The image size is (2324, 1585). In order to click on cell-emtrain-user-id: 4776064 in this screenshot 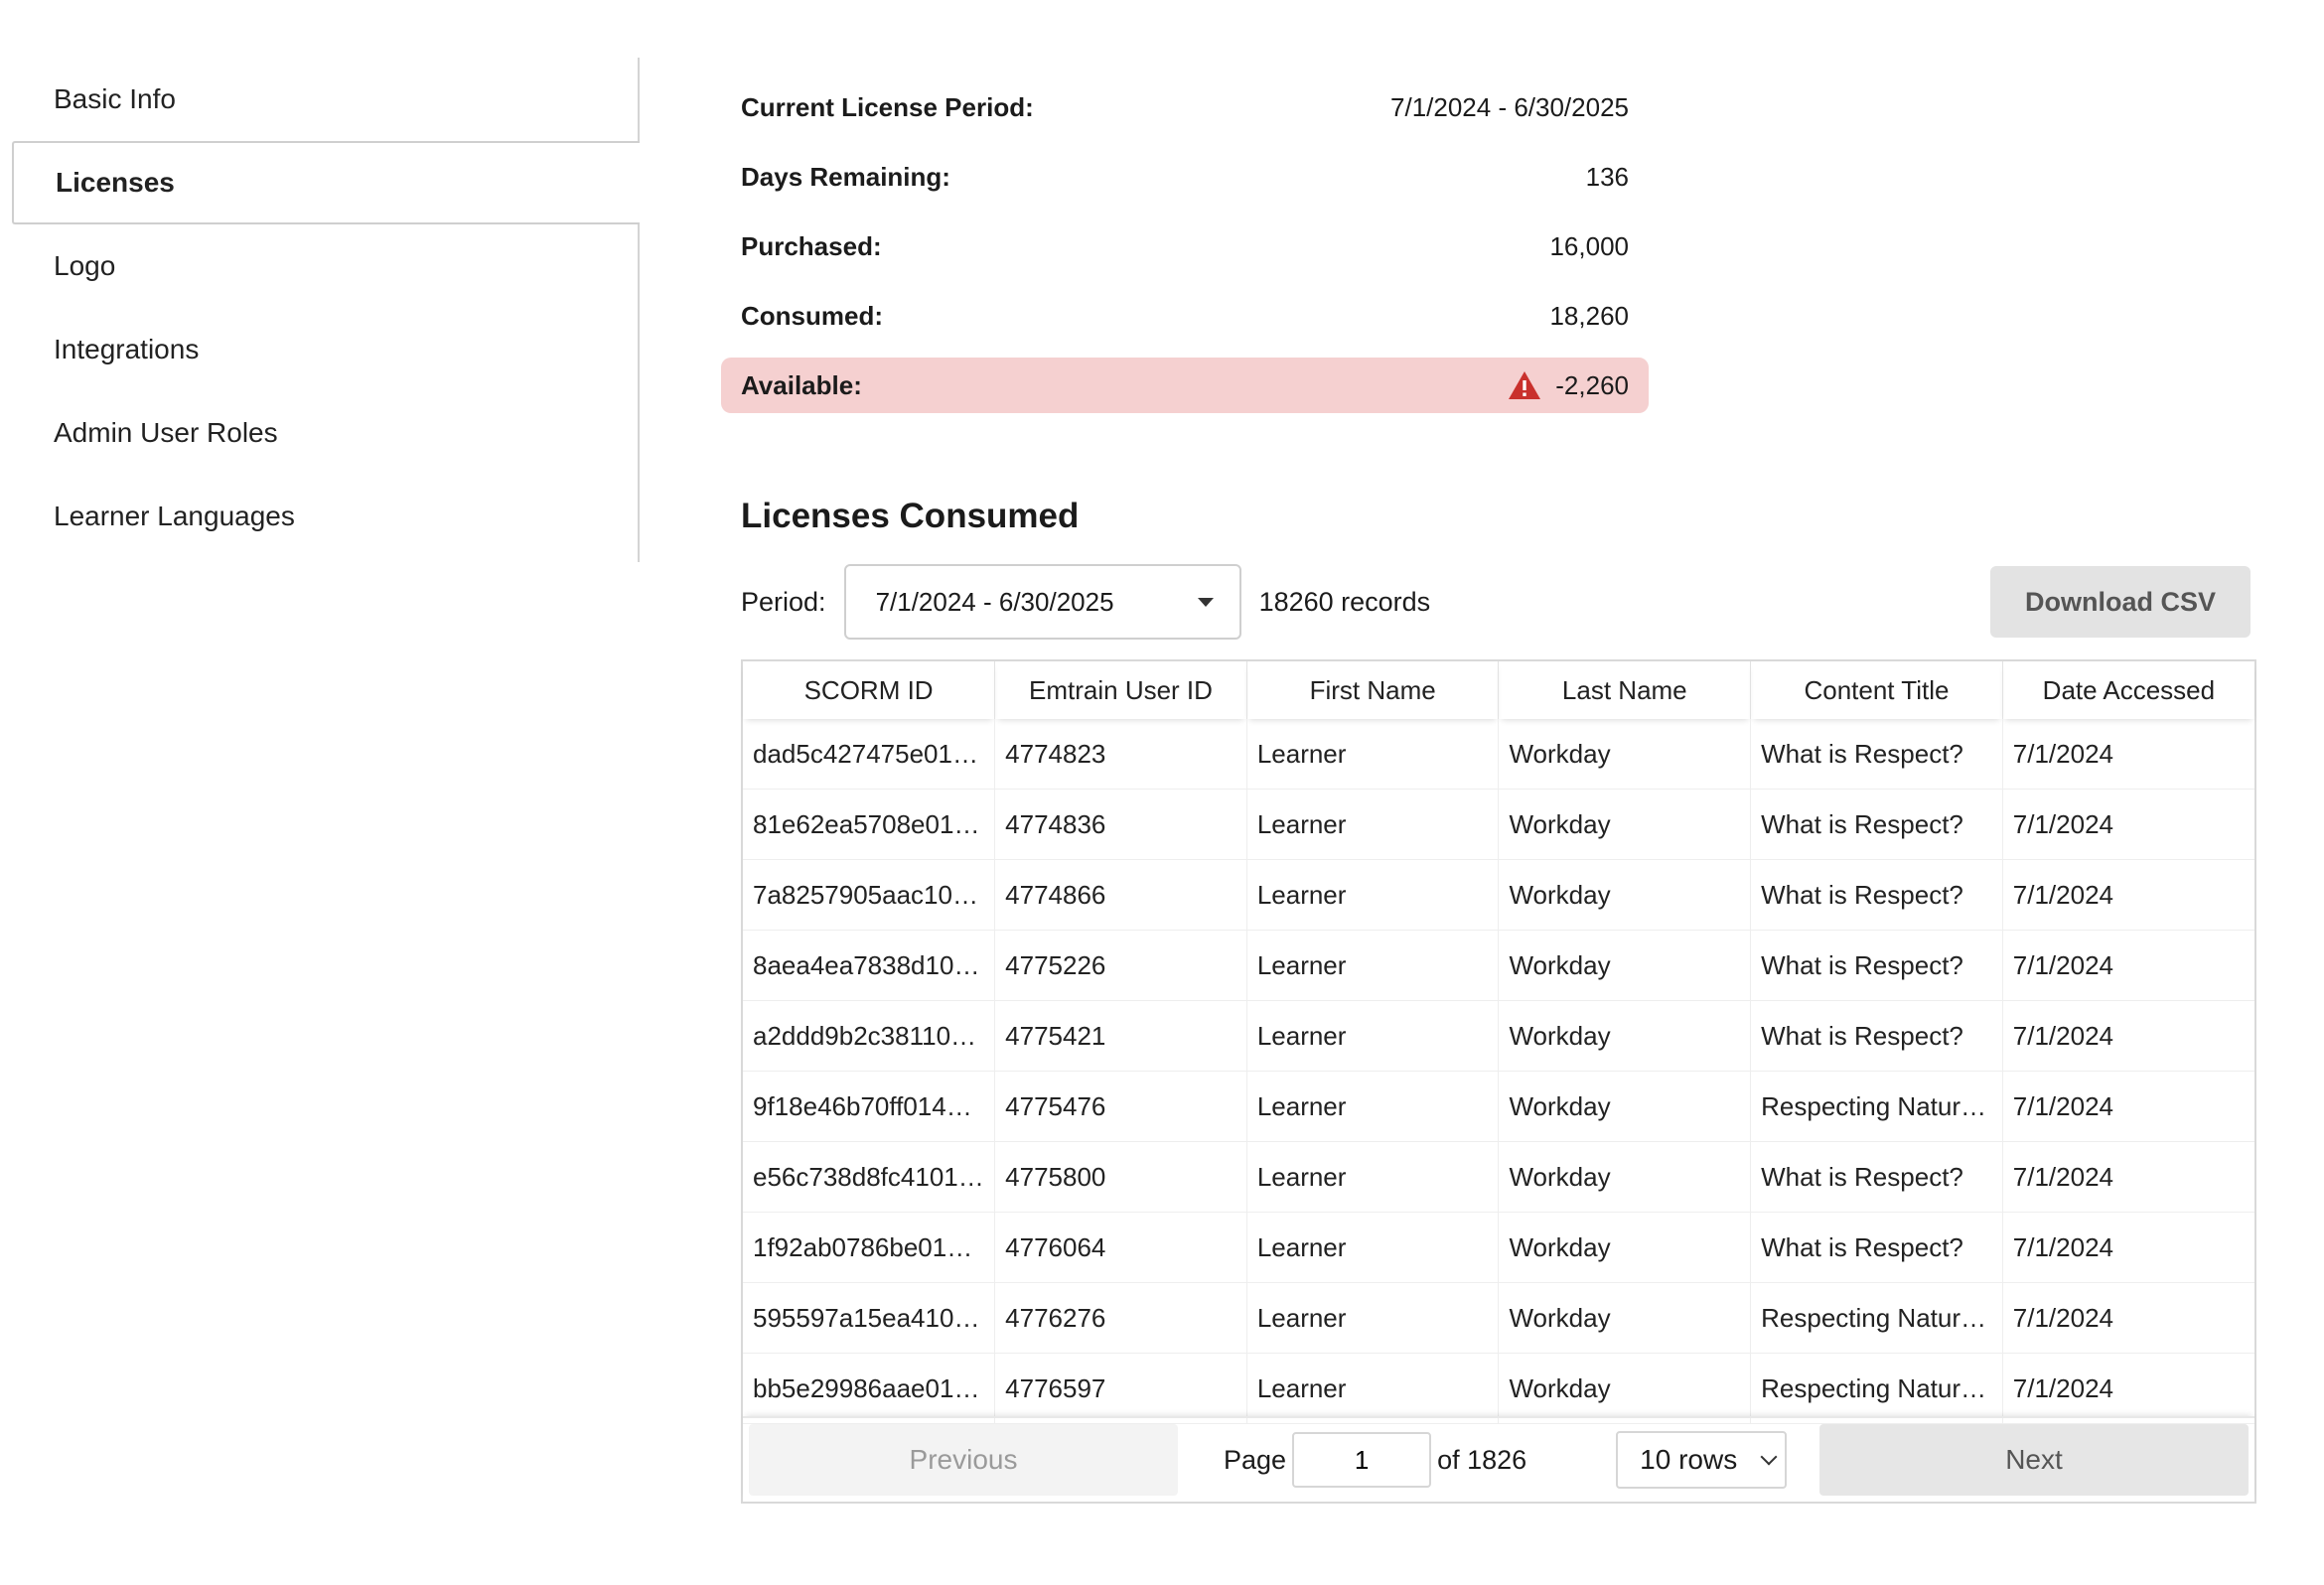, I will do `click(1120, 1247)`.